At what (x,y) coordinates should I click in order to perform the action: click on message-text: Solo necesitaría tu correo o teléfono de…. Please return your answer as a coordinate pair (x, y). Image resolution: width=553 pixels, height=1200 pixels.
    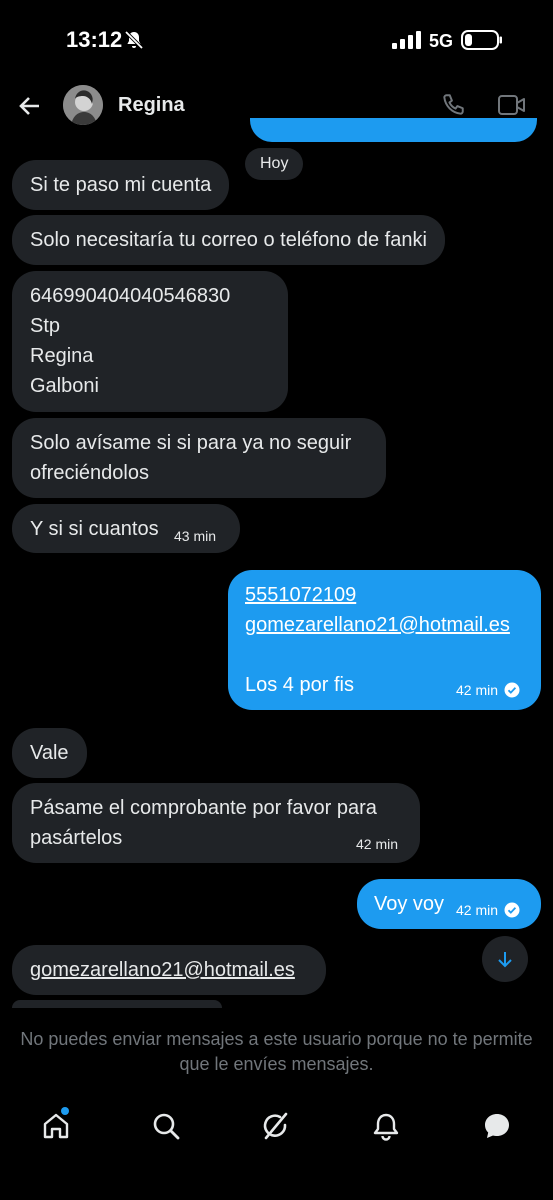
    Looking at the image, I should click on (228, 240).